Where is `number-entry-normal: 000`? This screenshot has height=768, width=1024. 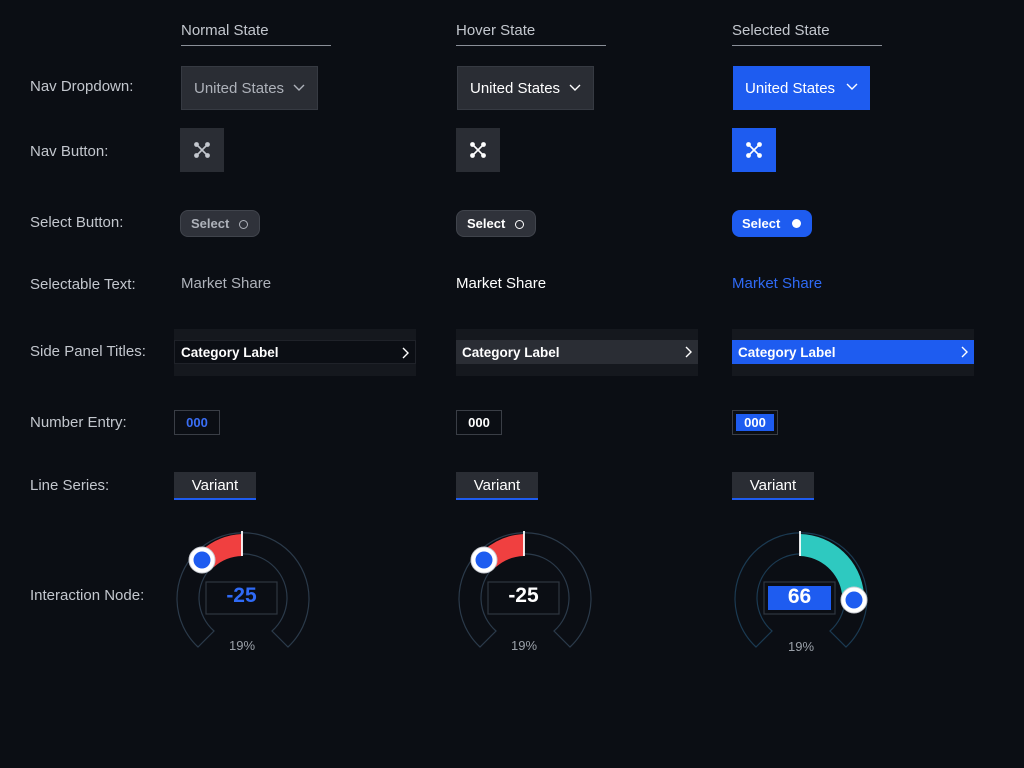
number-entry-normal: 000 is located at coordinates (197, 422).